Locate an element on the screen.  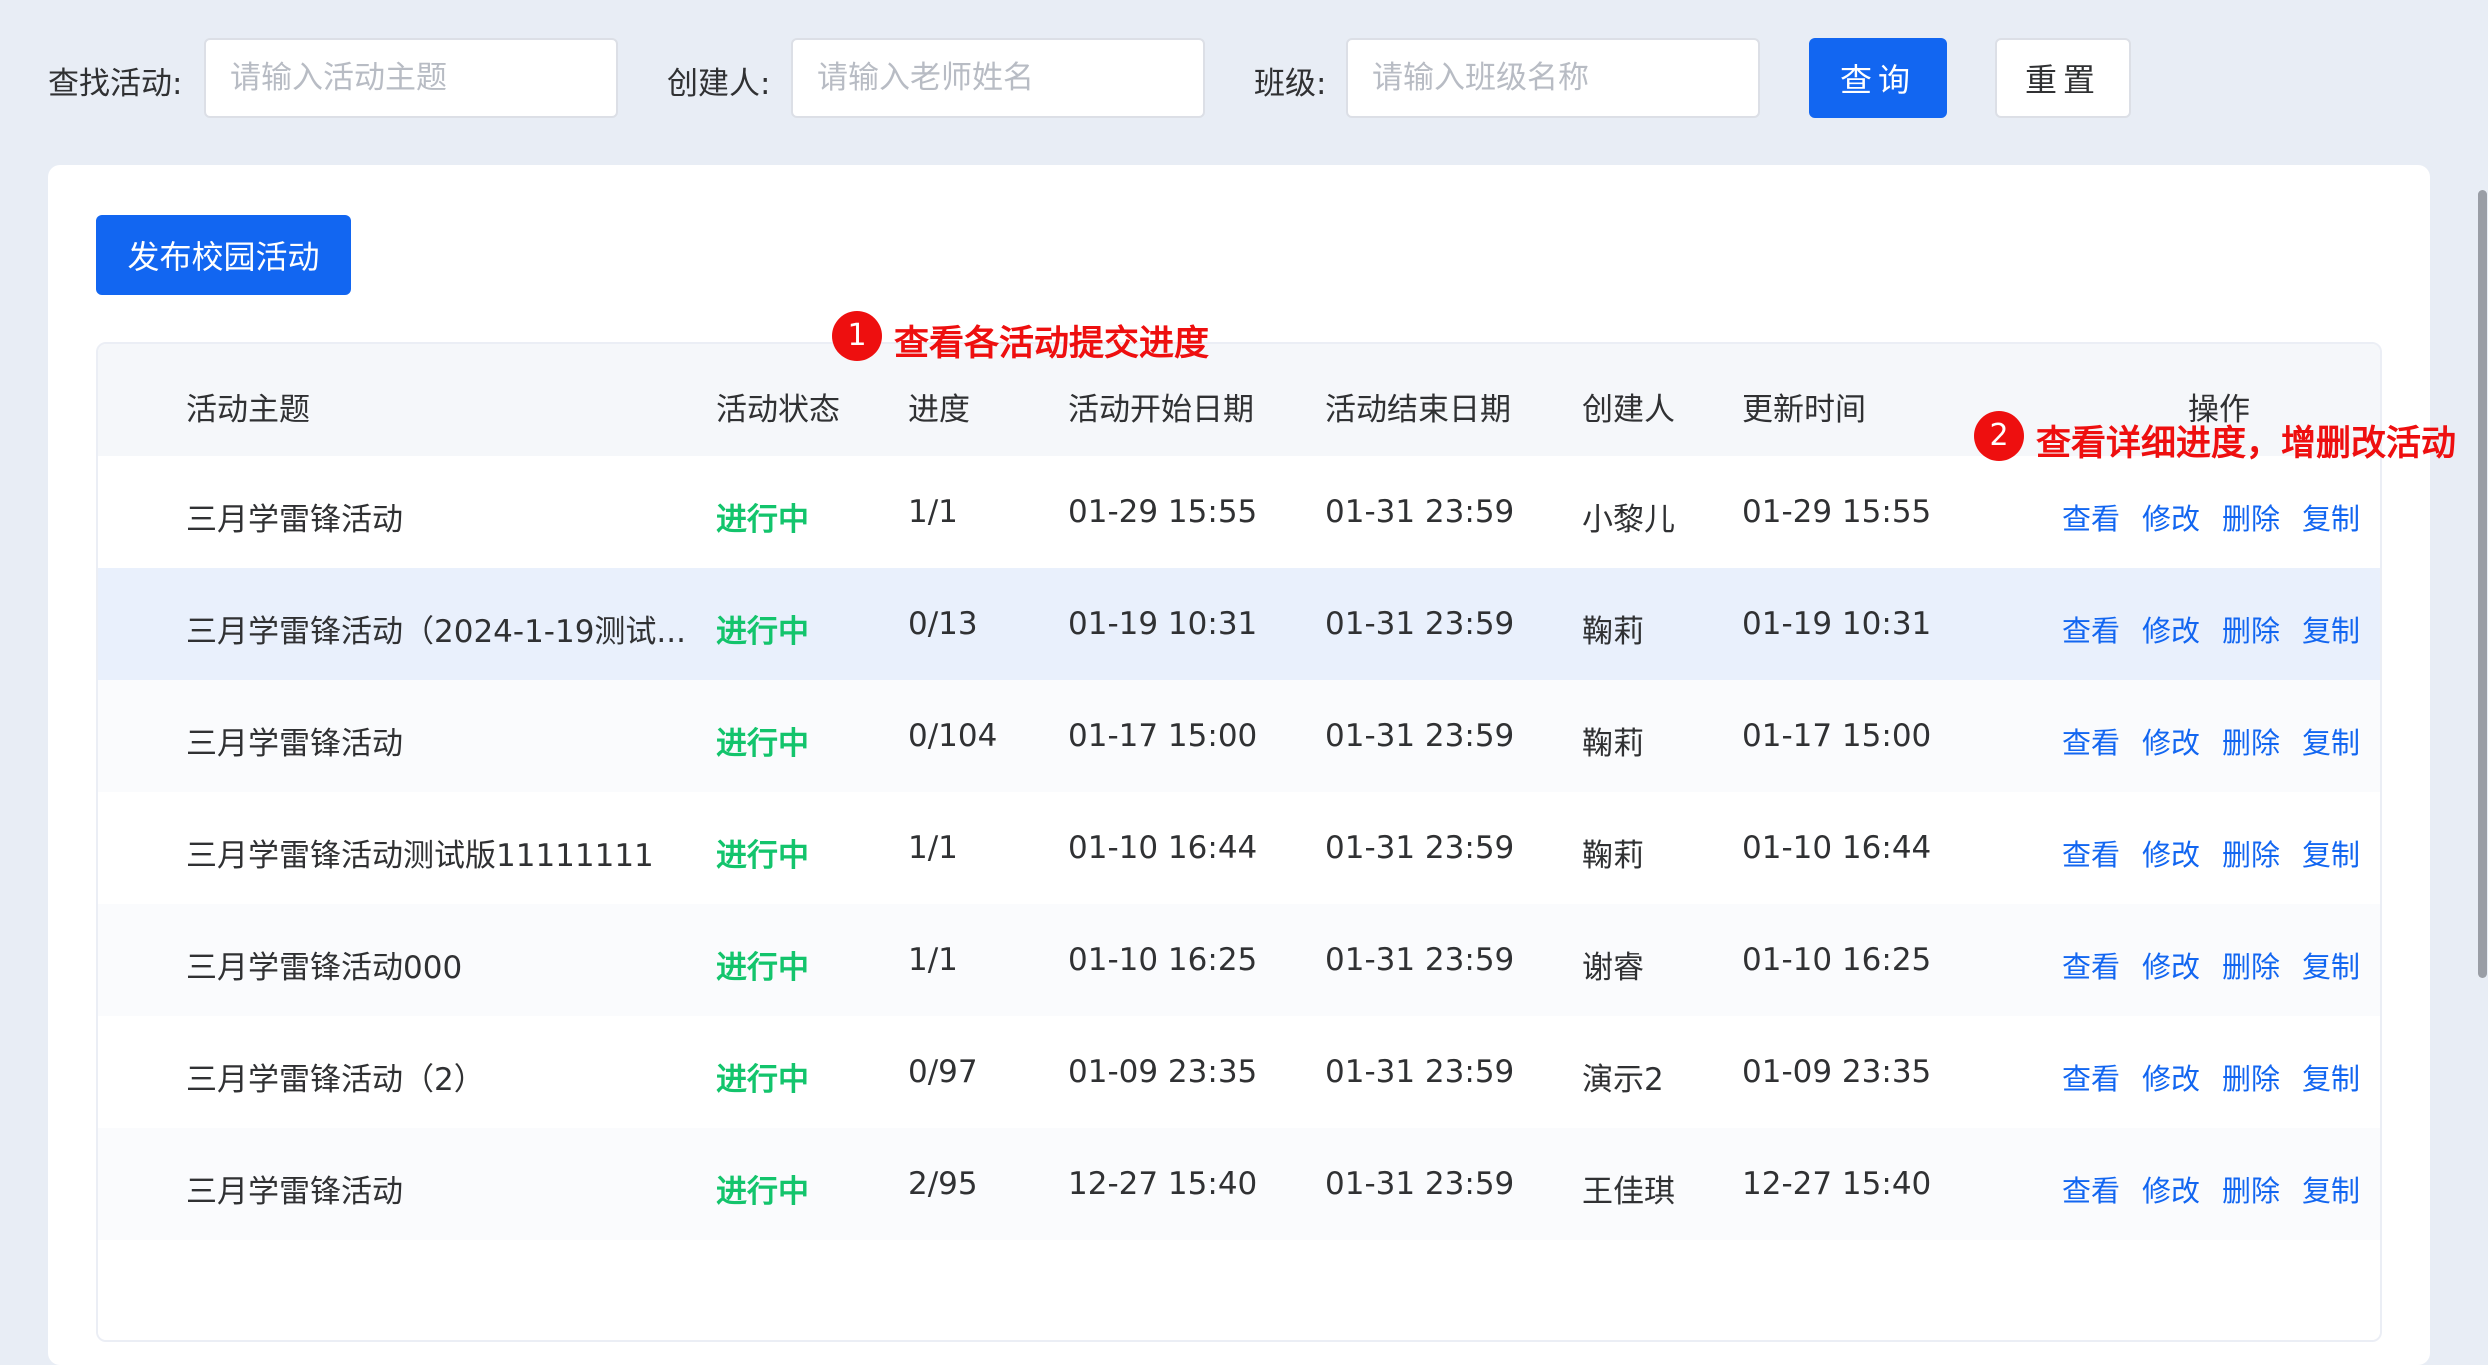
creator-search-label: 创建人: is located at coordinates (719, 84).